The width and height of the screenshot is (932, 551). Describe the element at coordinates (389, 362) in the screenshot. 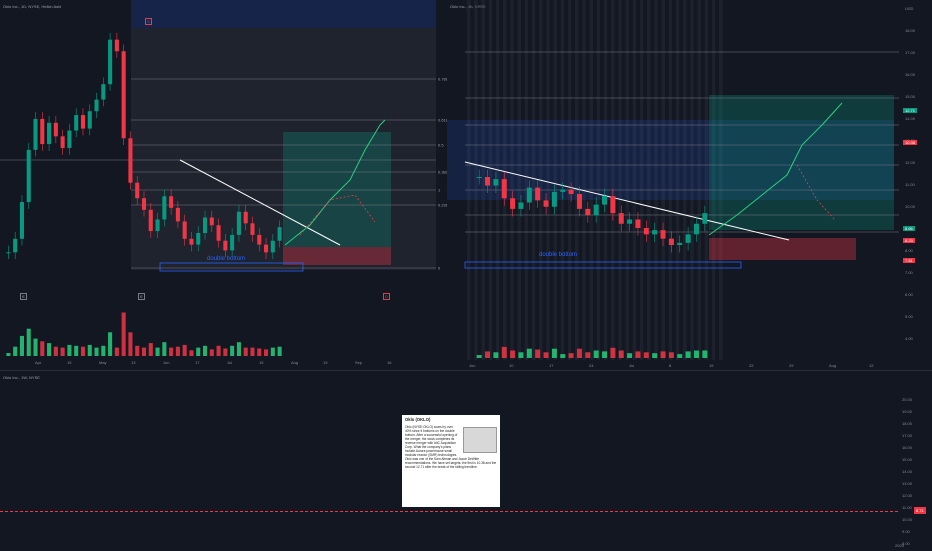

I see `x-tick-label: 16` at that location.